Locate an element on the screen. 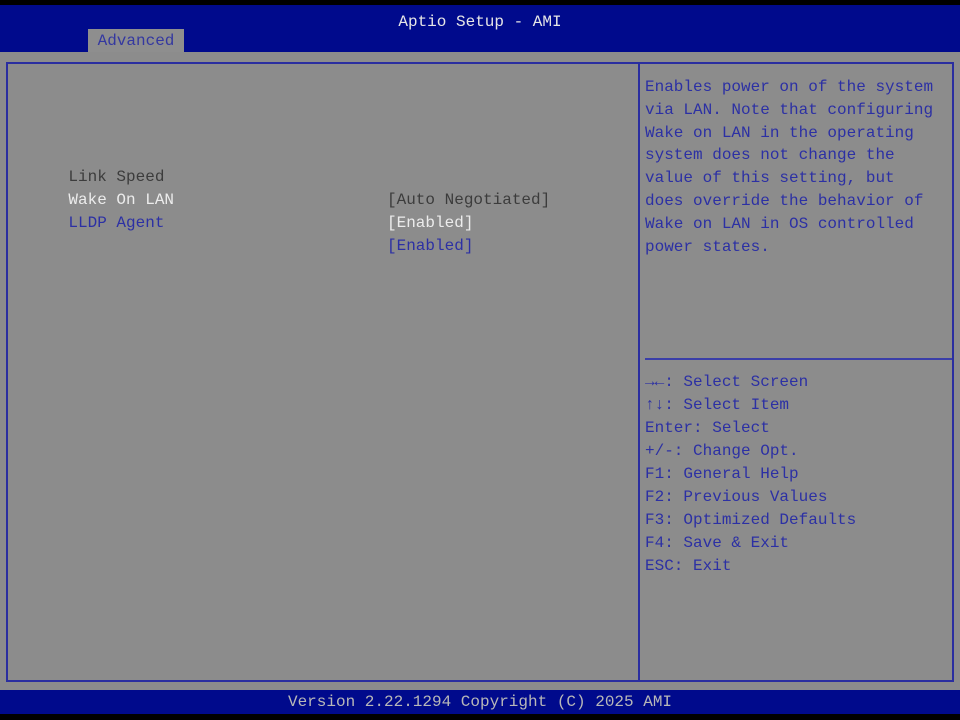 The height and width of the screenshot is (720, 960). key-label: ESC: is located at coordinates (664, 566).